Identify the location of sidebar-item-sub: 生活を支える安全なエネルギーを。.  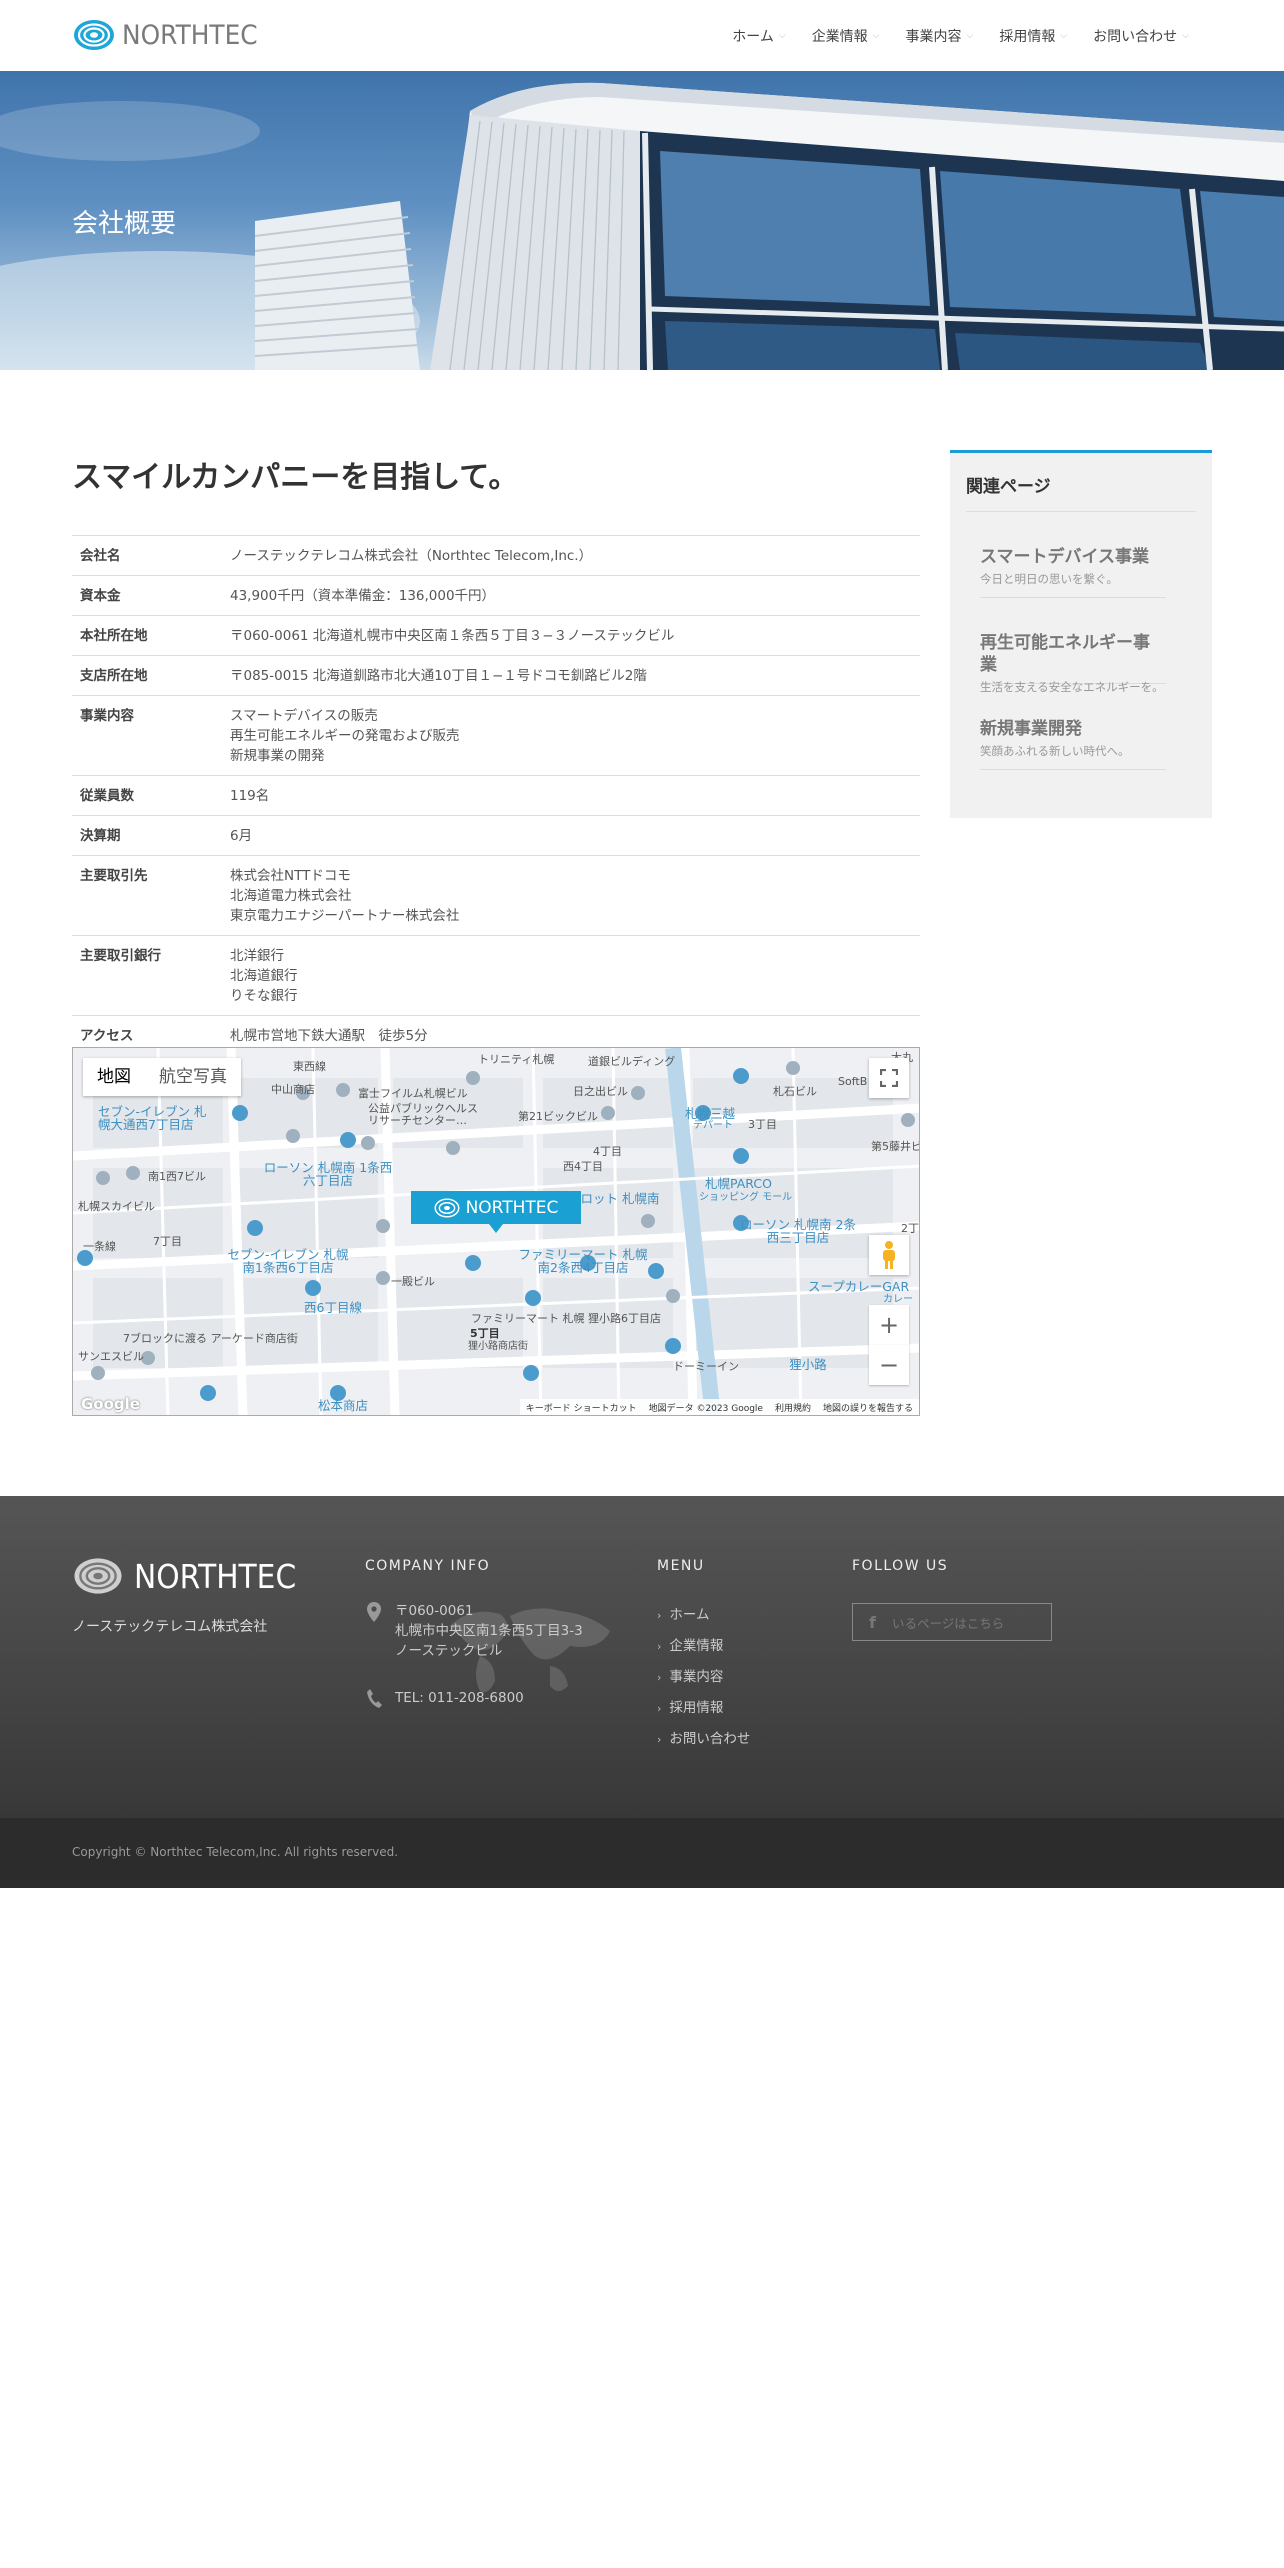
(1072, 687).